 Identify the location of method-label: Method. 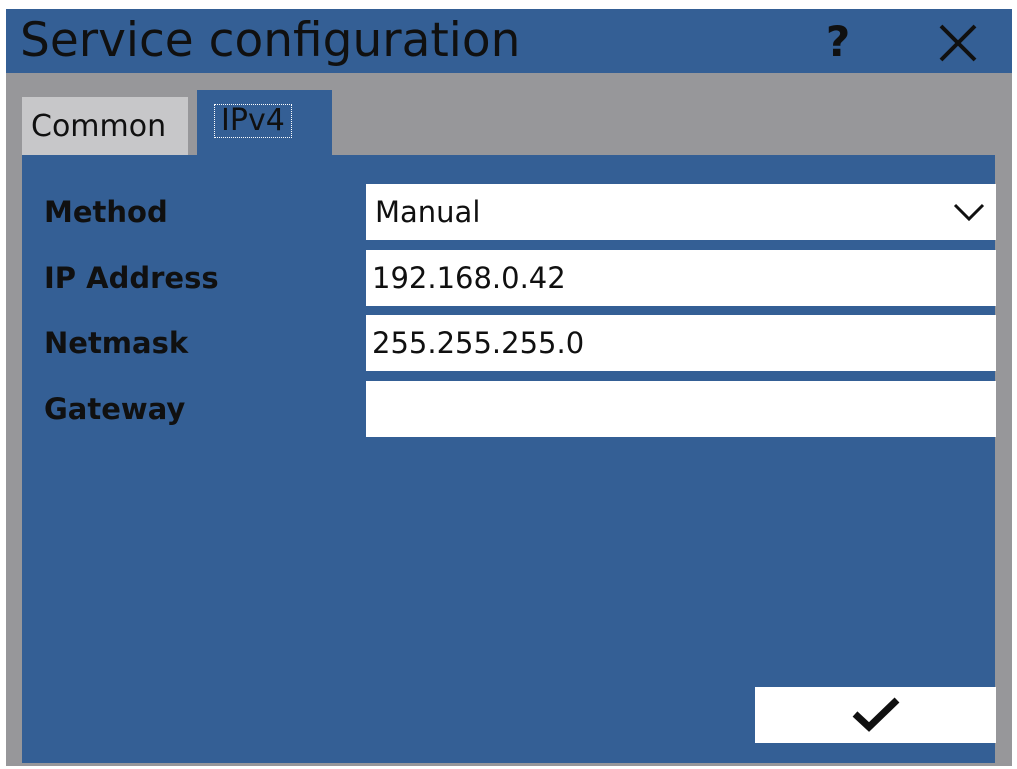
(106, 212).